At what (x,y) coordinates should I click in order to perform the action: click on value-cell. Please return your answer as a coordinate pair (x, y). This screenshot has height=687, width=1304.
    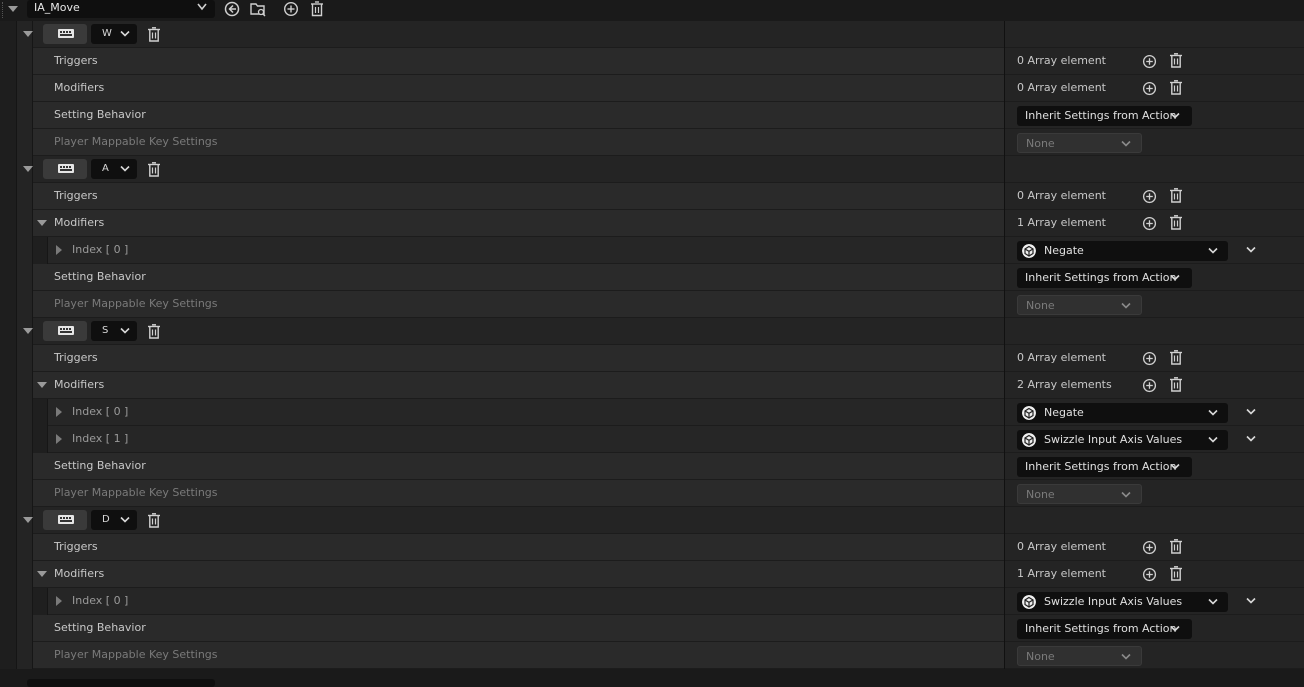
    Looking at the image, I should click on (1154, 520).